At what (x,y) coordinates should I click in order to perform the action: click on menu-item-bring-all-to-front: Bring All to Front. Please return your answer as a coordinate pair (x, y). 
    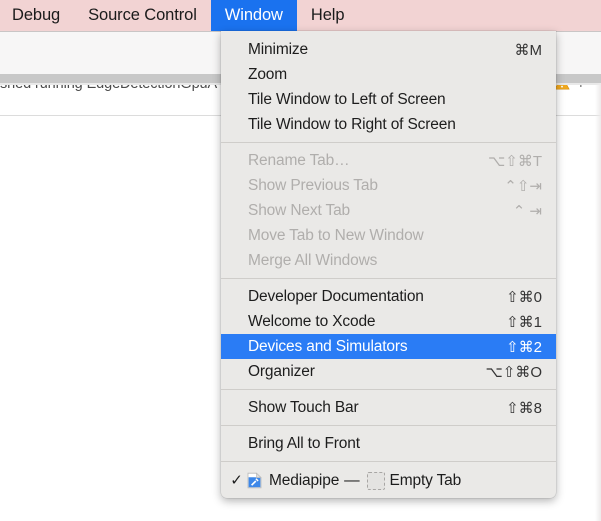
    Looking at the image, I should click on (388, 443).